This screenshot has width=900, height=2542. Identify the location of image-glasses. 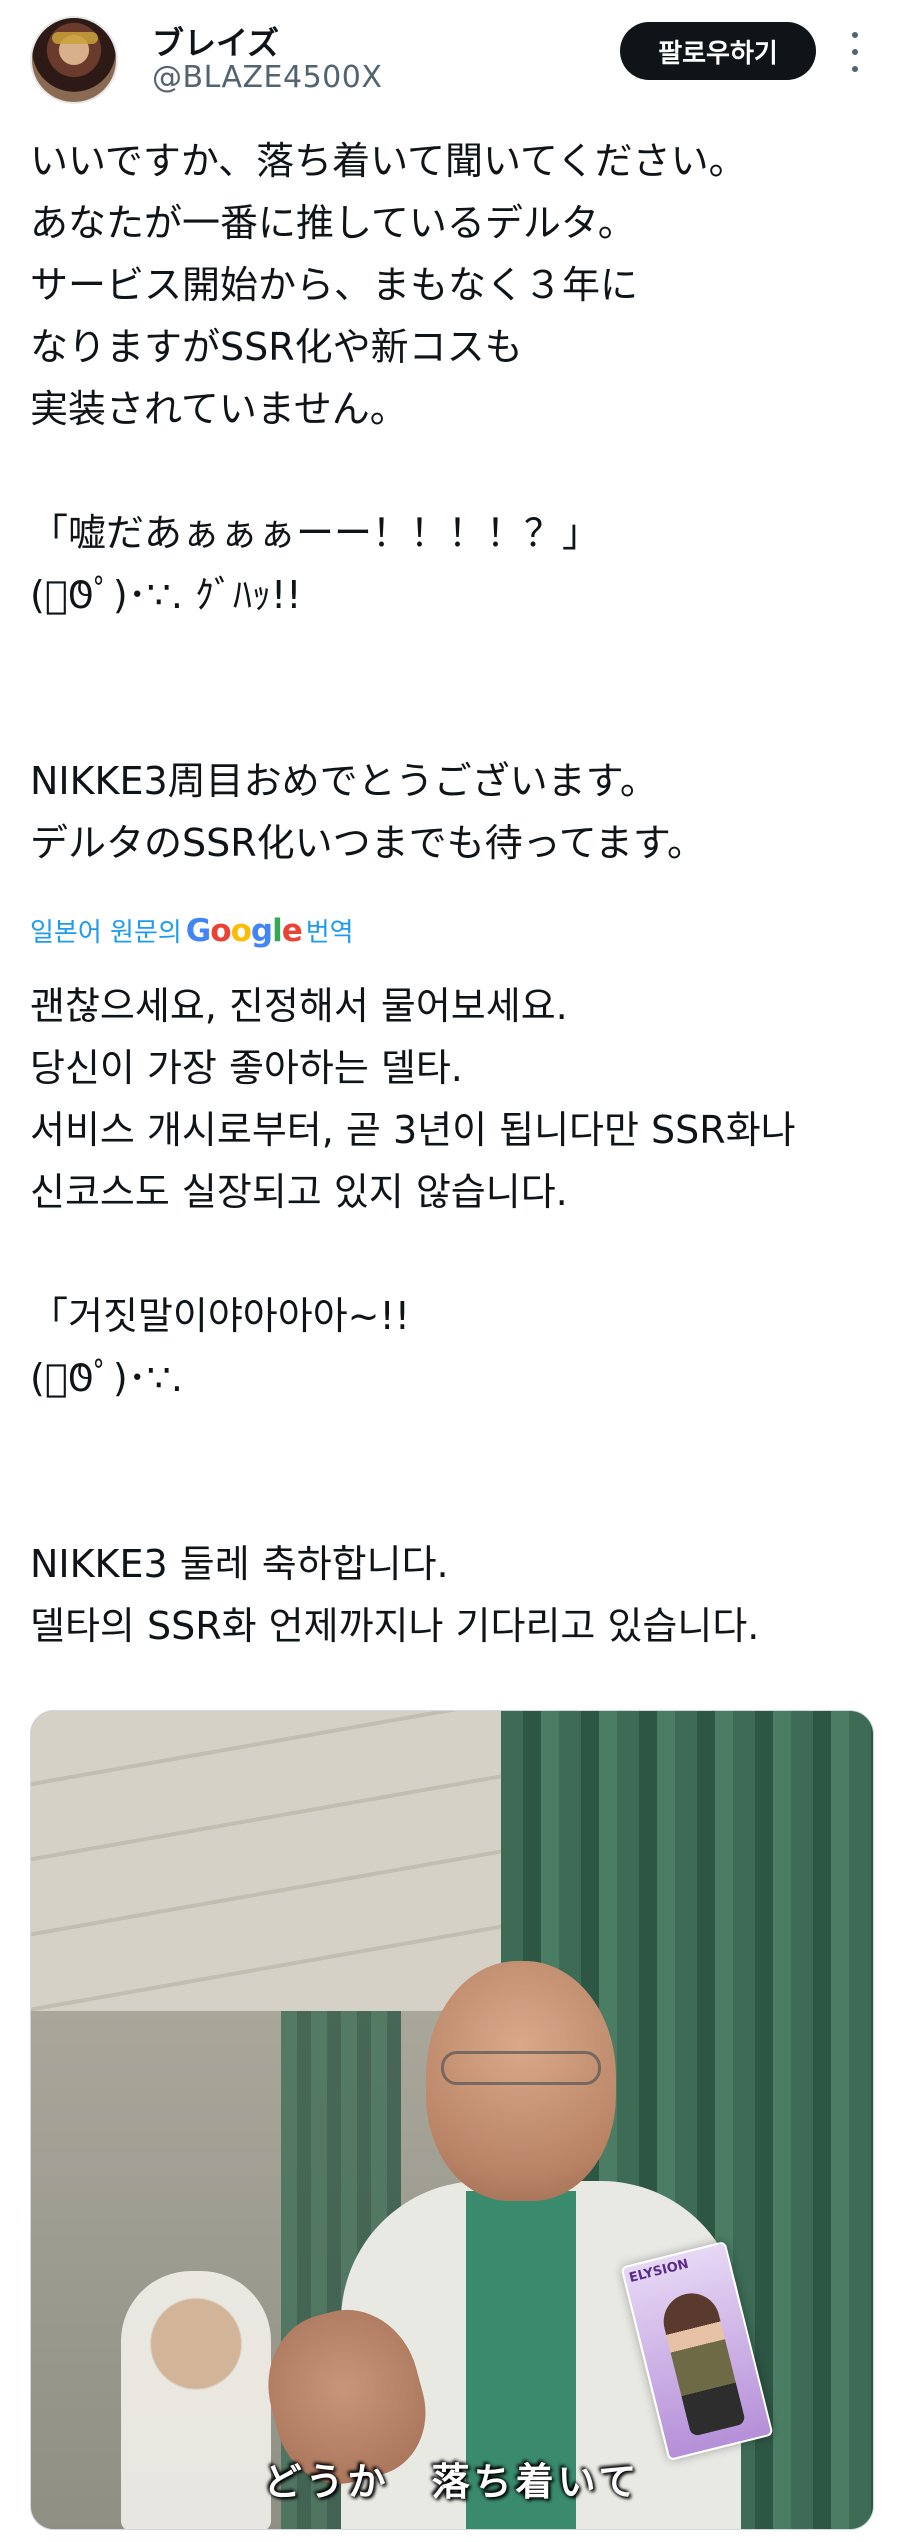
(521, 2068).